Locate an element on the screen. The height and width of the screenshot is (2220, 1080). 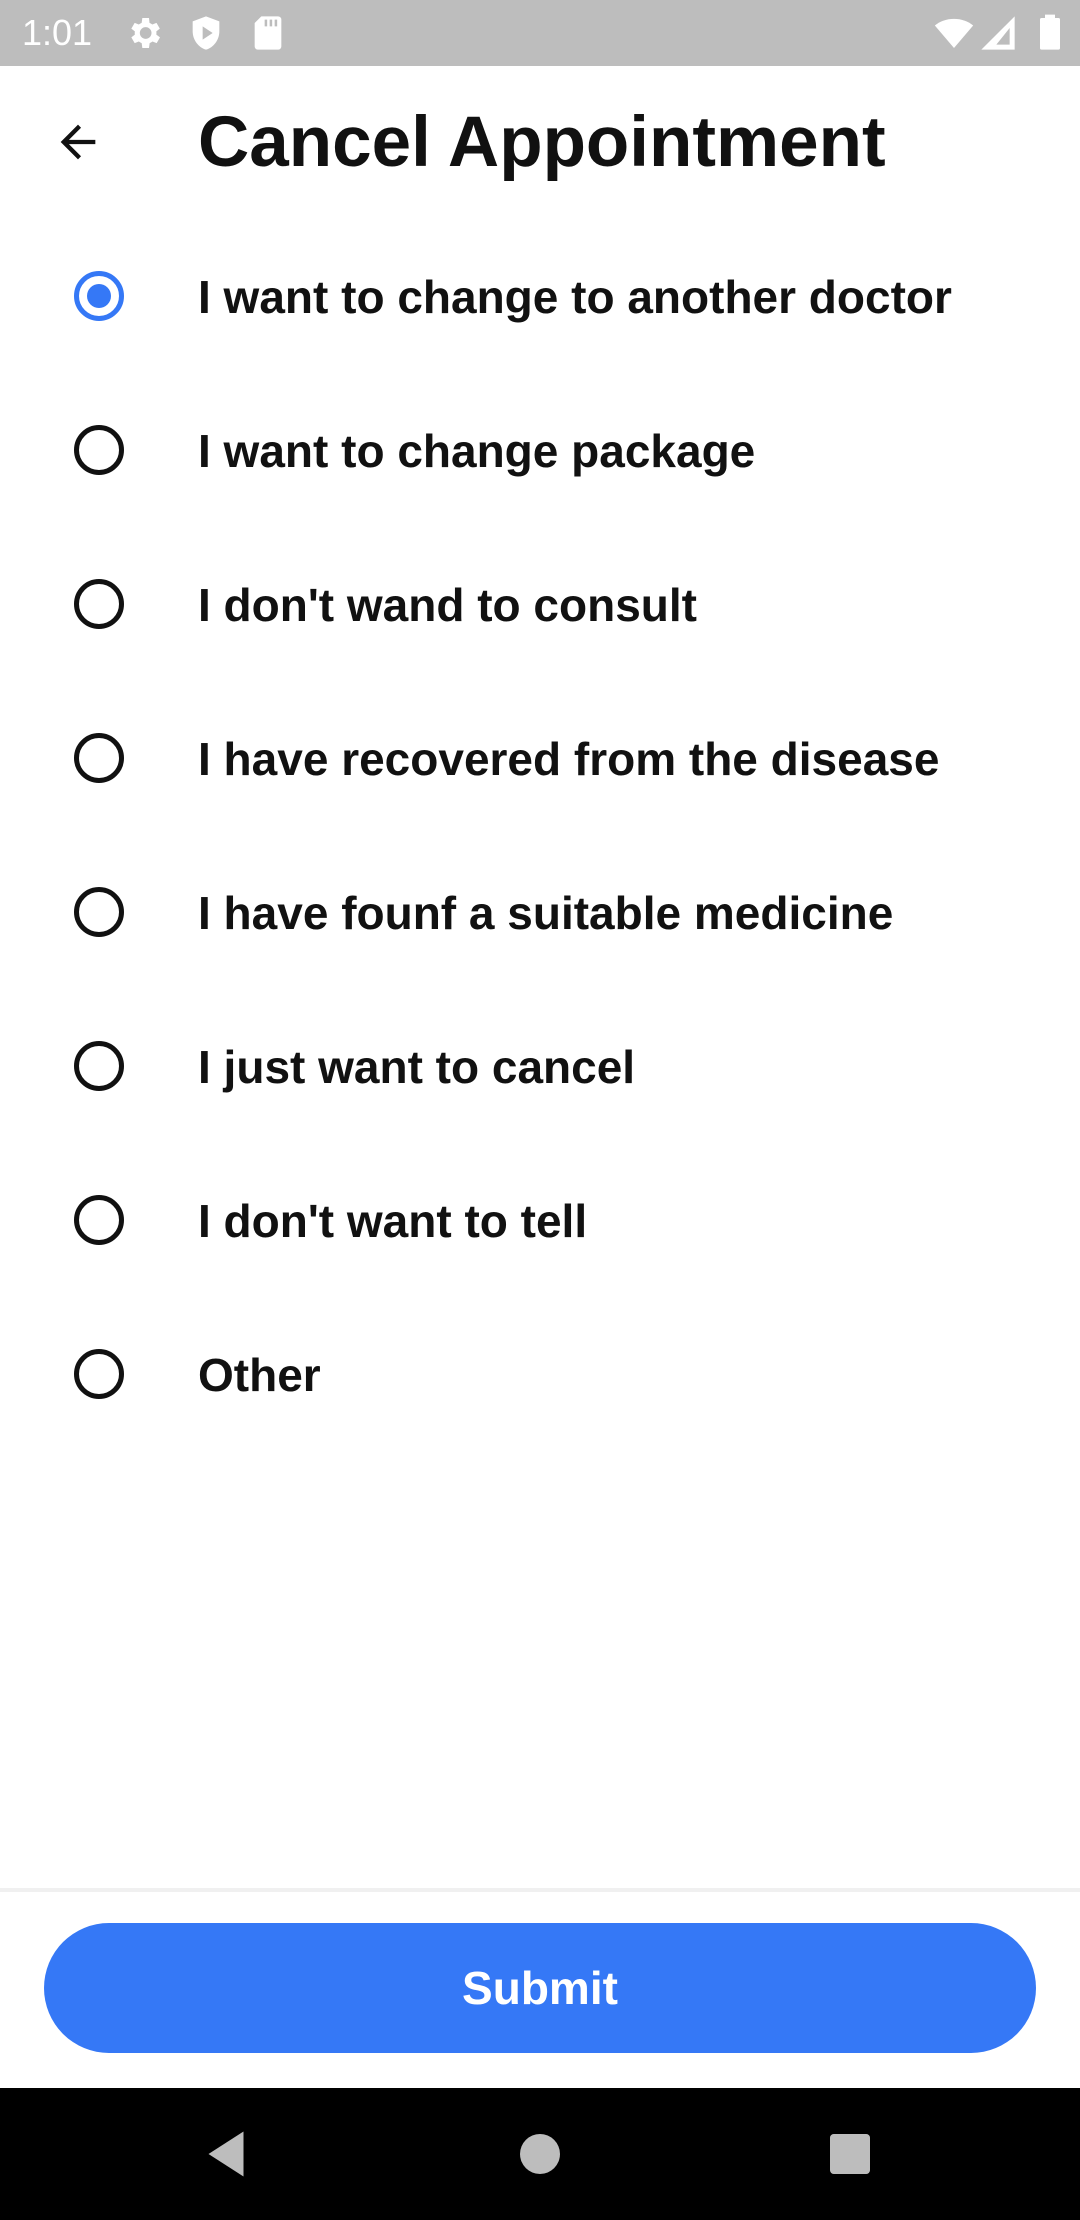
radio-button-checked is located at coordinates (99, 296).